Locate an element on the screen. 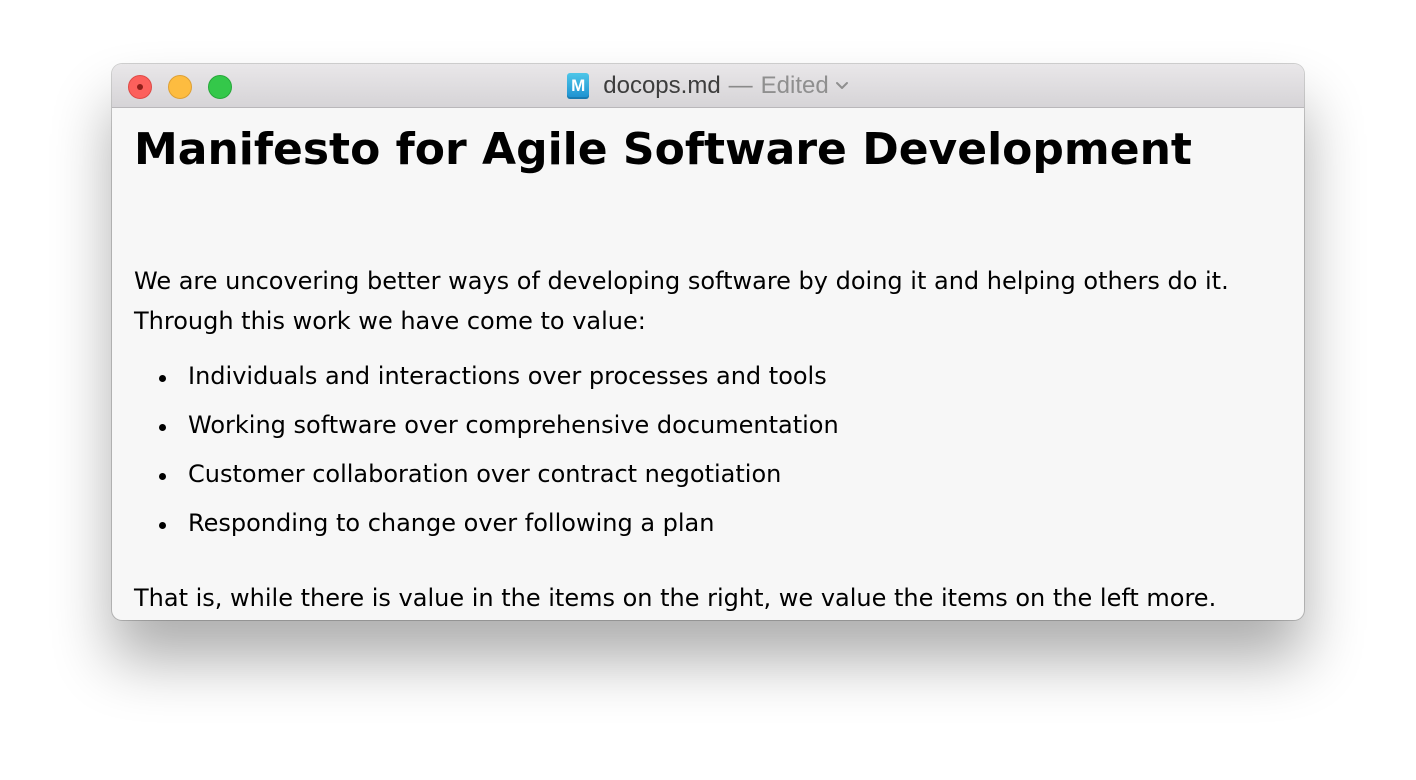 The height and width of the screenshot is (780, 1416). markdown-file-icon: M is located at coordinates (578, 86).